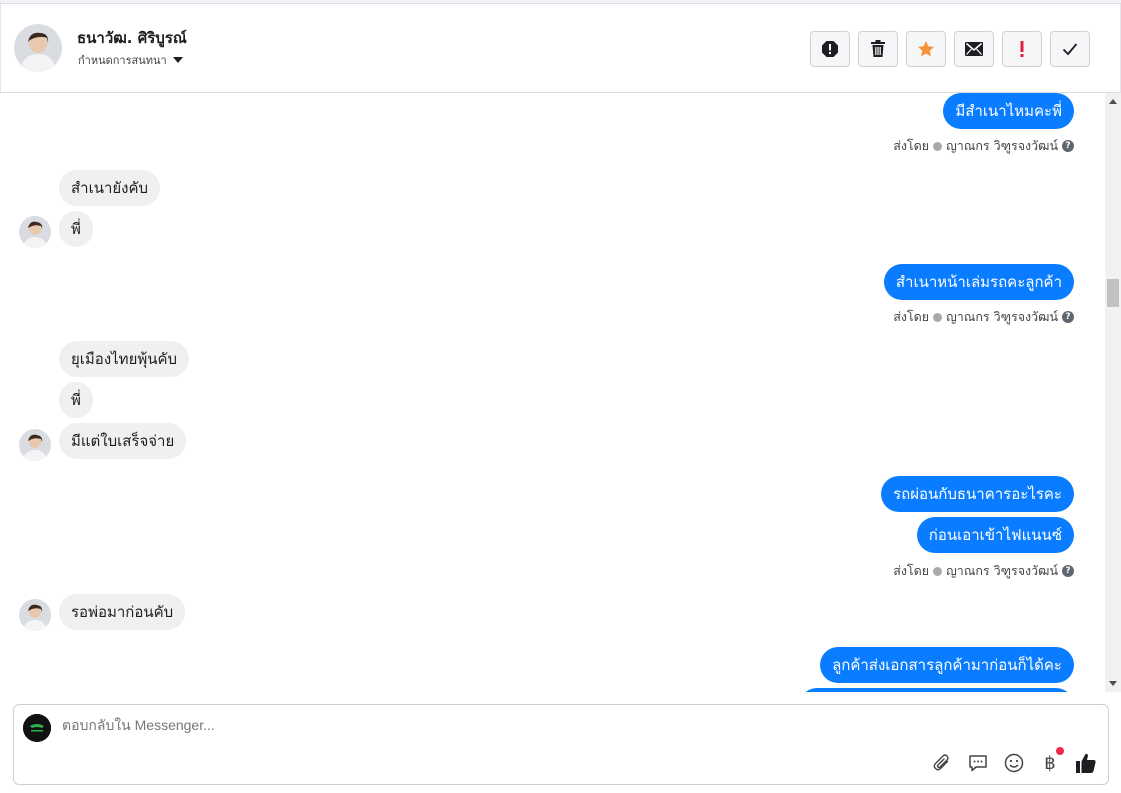 This screenshot has height=793, width=1121. Describe the element at coordinates (132, 38) in the screenshot. I see `contact-name: ธนาวัฒ. ศิริบูรณ์` at that location.